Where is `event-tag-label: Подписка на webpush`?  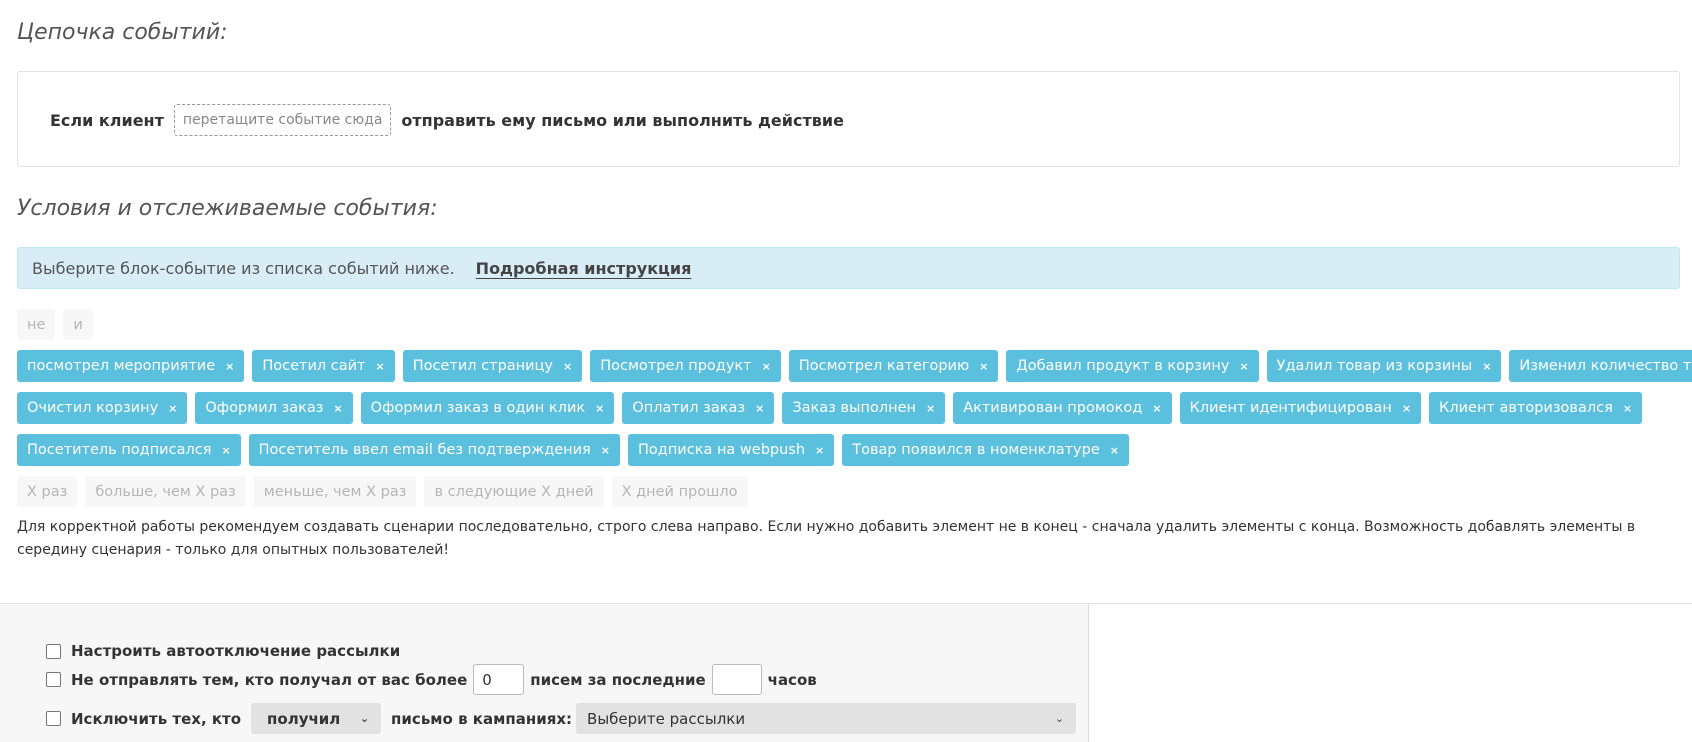 event-tag-label: Подписка на webpush is located at coordinates (722, 450).